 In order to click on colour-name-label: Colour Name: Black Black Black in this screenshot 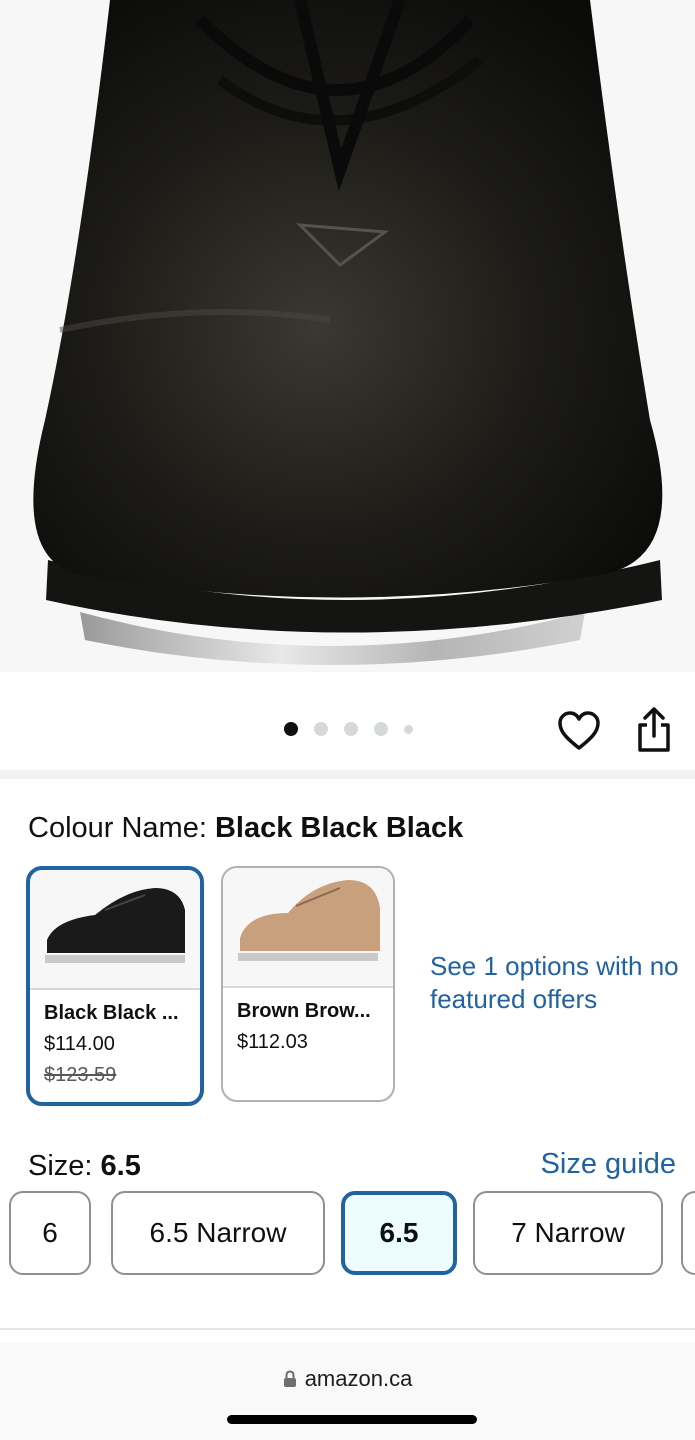, I will do `click(245, 828)`.